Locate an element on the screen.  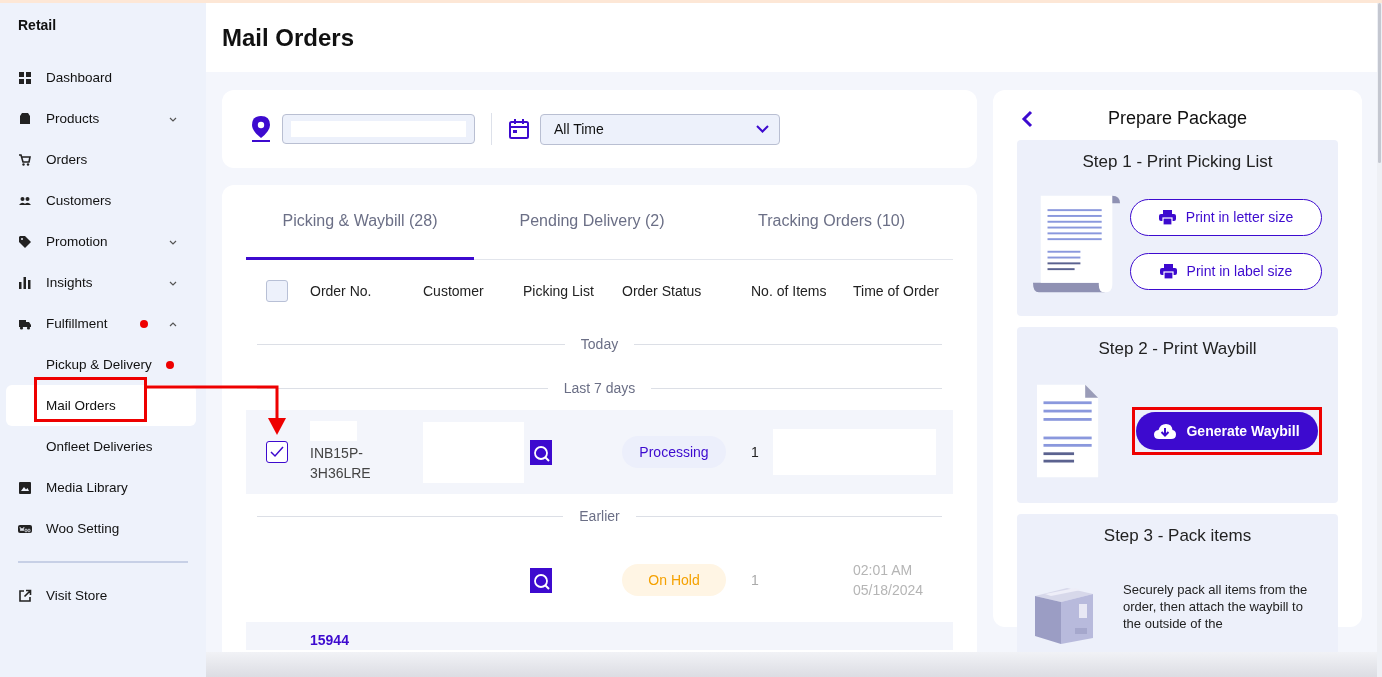
scrollbar-thumb is located at coordinates (1379, 83).